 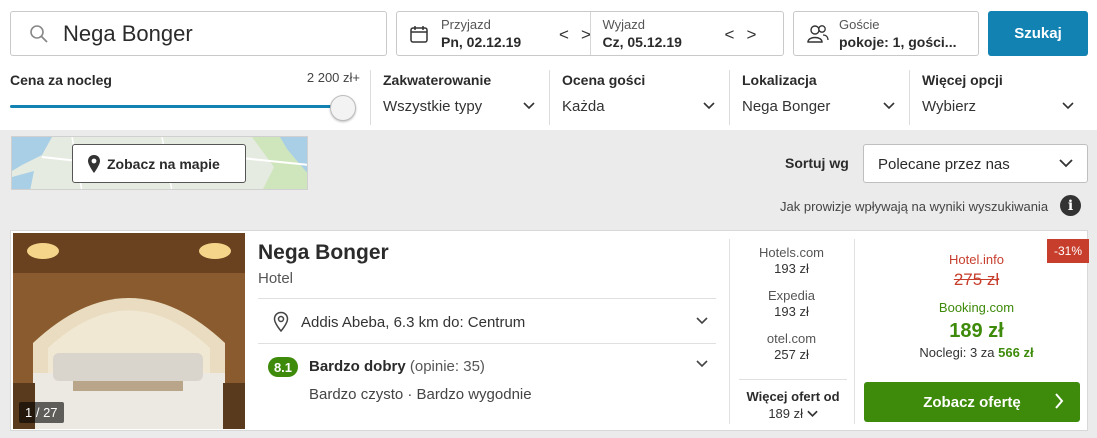 What do you see at coordinates (859, 24) in the screenshot?
I see `guests-label: Goście` at bounding box center [859, 24].